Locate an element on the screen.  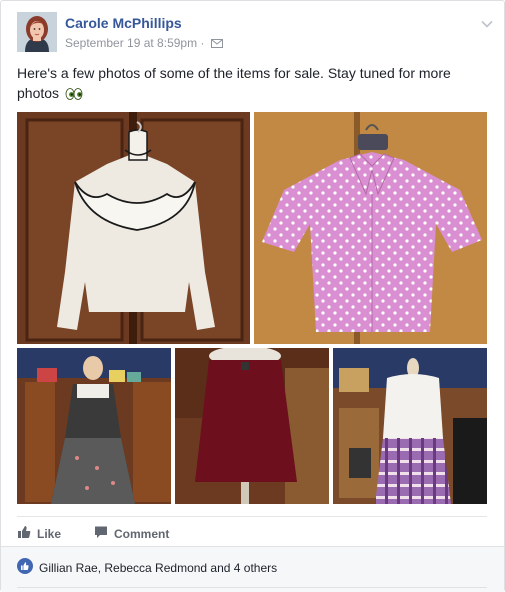
author-name: Carole McPhillips is located at coordinates (123, 23).